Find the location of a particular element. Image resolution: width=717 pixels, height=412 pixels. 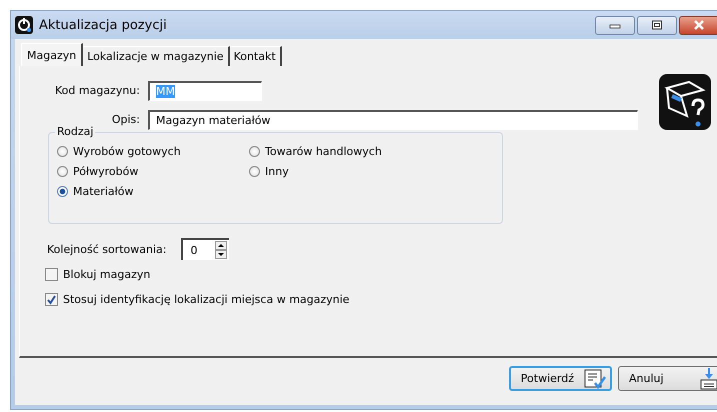

radio-option: Półwyrobów is located at coordinates (153, 171).